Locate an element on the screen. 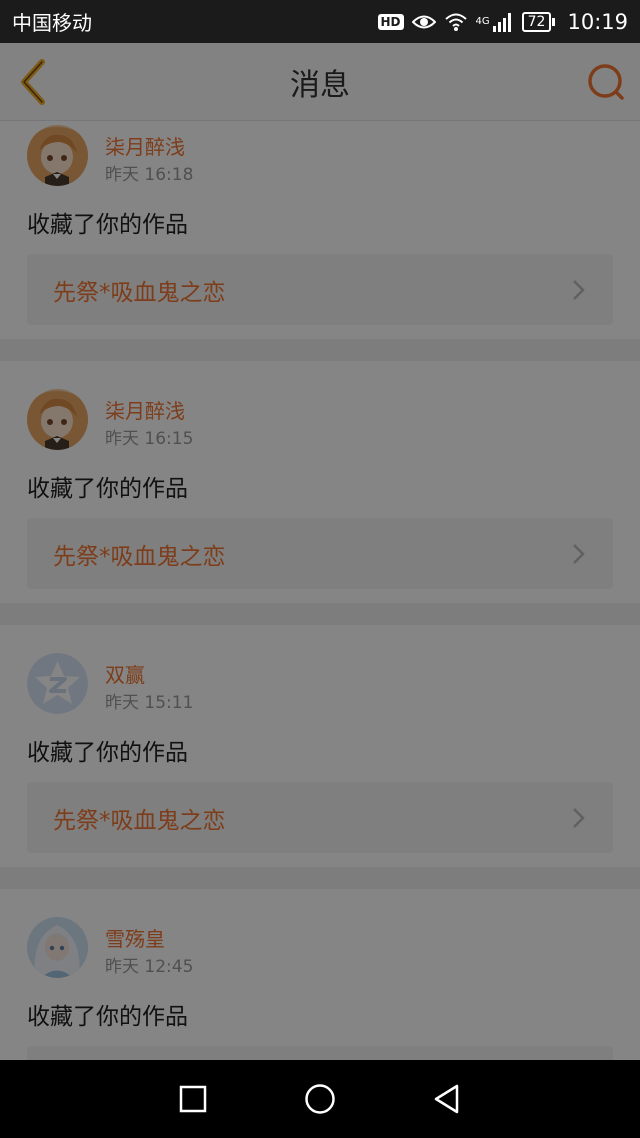 This screenshot has width=640, height=1138. carrier-name: 中国移动 is located at coordinates (52, 23).